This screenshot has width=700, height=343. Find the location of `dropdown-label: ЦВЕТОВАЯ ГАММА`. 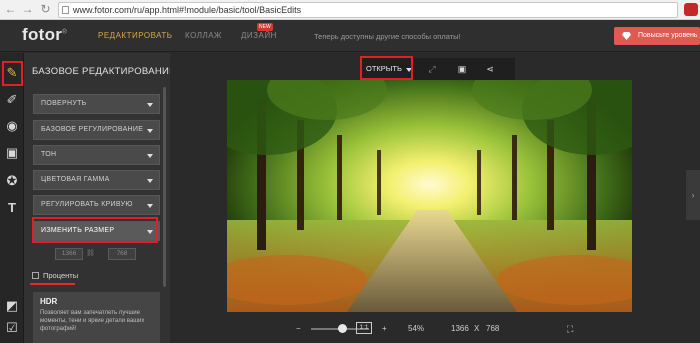

dropdown-label: ЦВЕТОВАЯ ГАММА is located at coordinates (75, 179).